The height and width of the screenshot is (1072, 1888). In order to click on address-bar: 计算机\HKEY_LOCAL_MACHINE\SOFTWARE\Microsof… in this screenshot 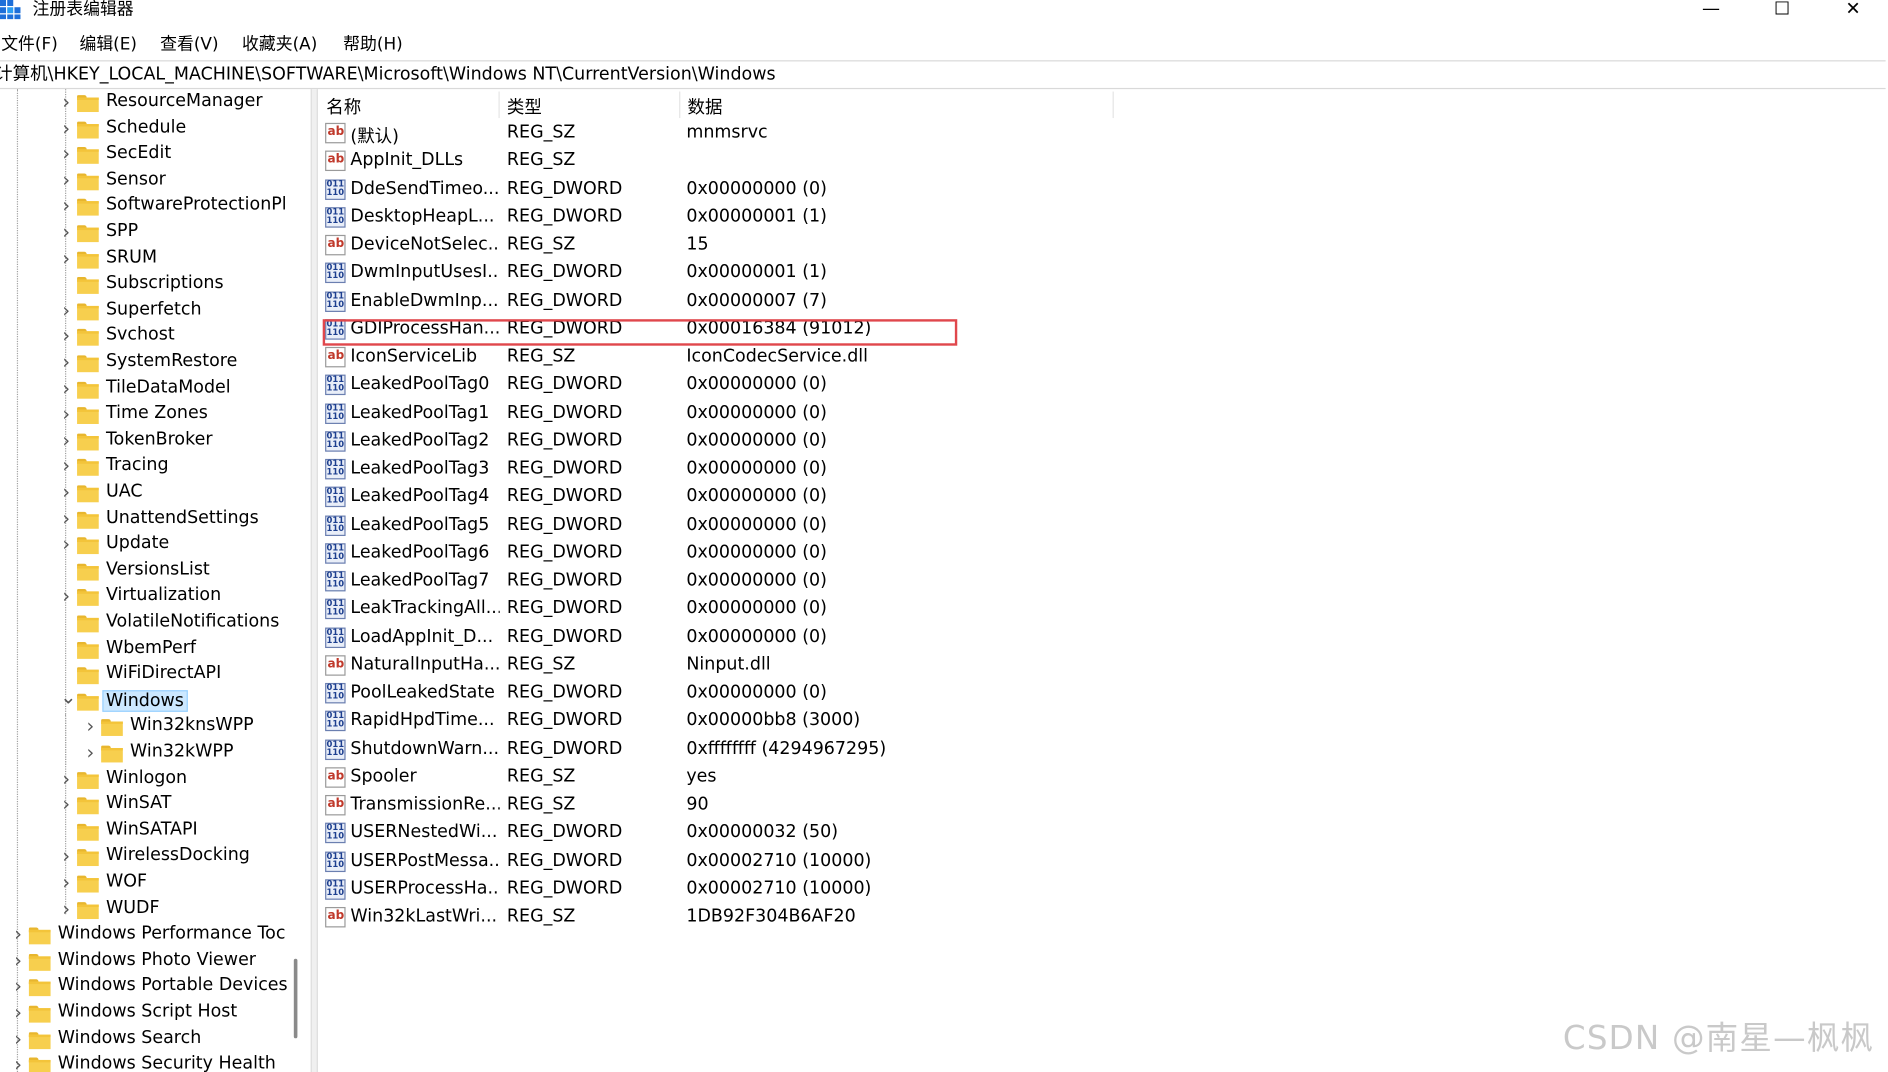, I will do `click(943, 75)`.